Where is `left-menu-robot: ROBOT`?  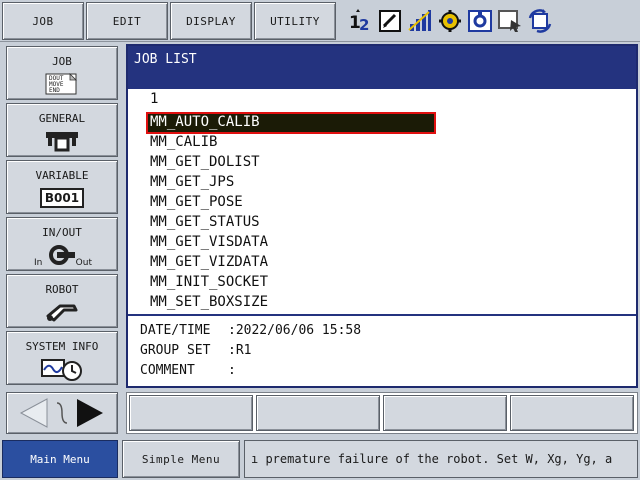 left-menu-robot: ROBOT is located at coordinates (62, 301).